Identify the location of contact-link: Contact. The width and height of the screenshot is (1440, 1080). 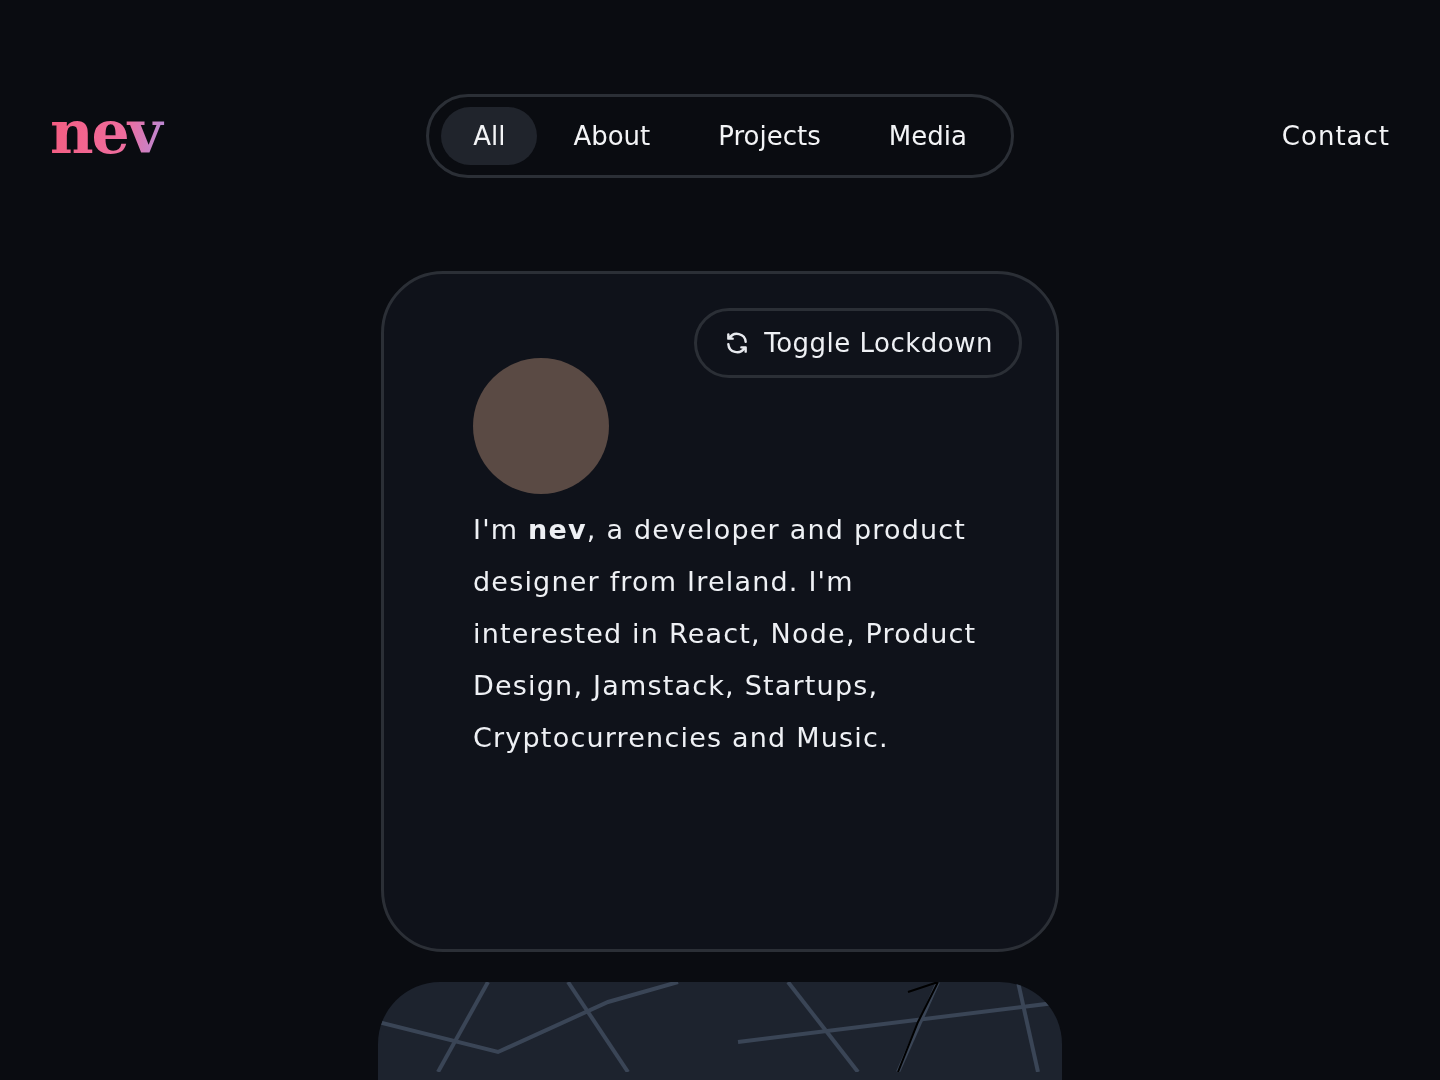
(1295, 135).